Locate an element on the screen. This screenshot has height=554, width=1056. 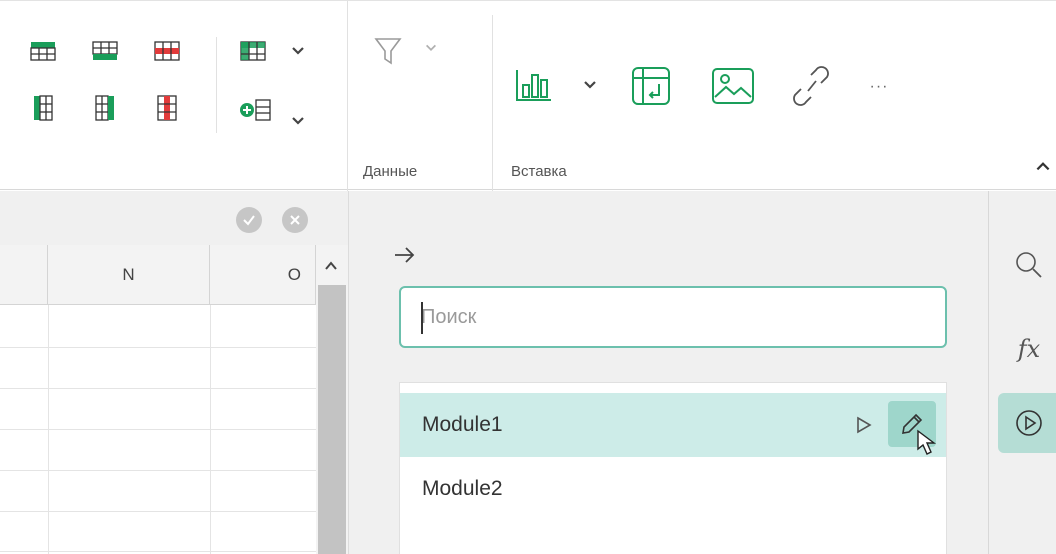
insert-cells-icon is located at coordinates (255, 110).